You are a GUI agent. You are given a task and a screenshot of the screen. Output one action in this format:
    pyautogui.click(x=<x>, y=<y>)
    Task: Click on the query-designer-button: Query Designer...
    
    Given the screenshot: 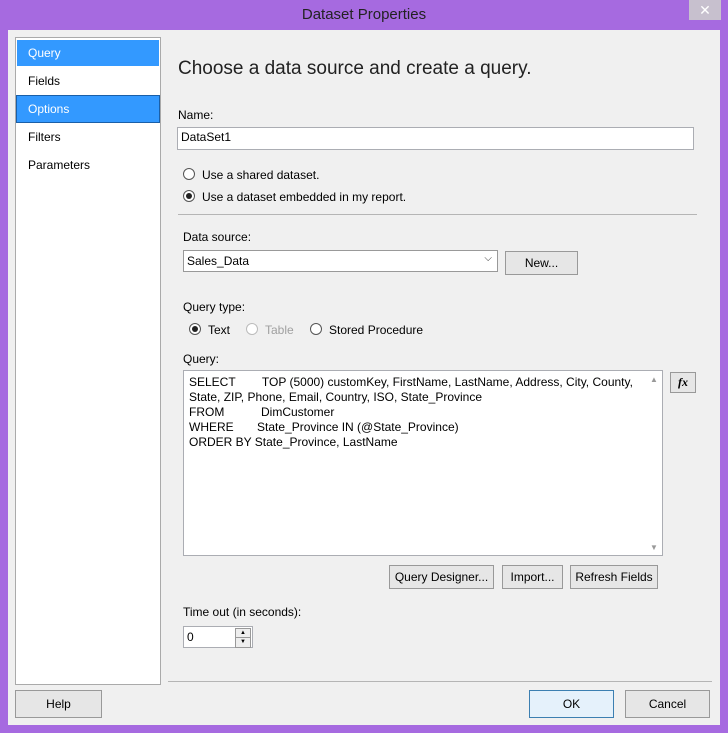 What is the action you would take?
    pyautogui.click(x=441, y=577)
    